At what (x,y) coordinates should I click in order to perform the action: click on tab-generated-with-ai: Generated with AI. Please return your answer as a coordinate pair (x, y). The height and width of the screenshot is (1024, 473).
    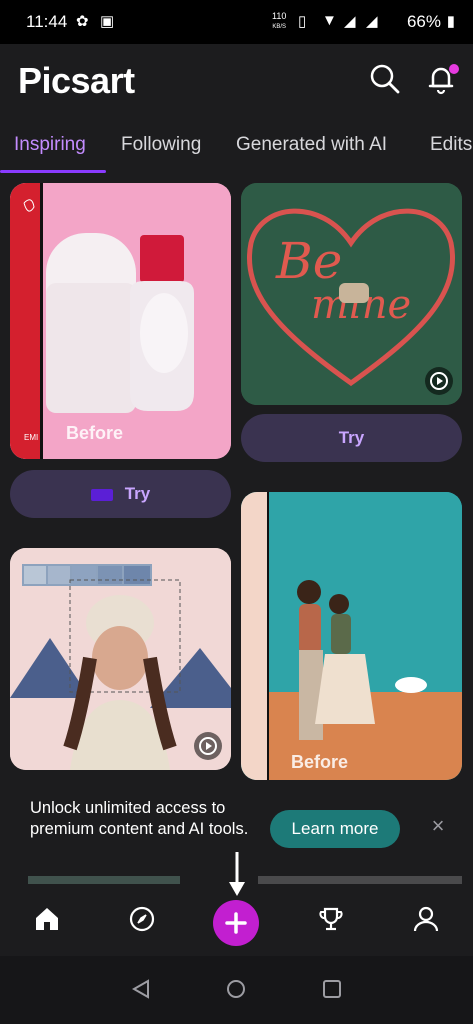
    Looking at the image, I should click on (311, 145).